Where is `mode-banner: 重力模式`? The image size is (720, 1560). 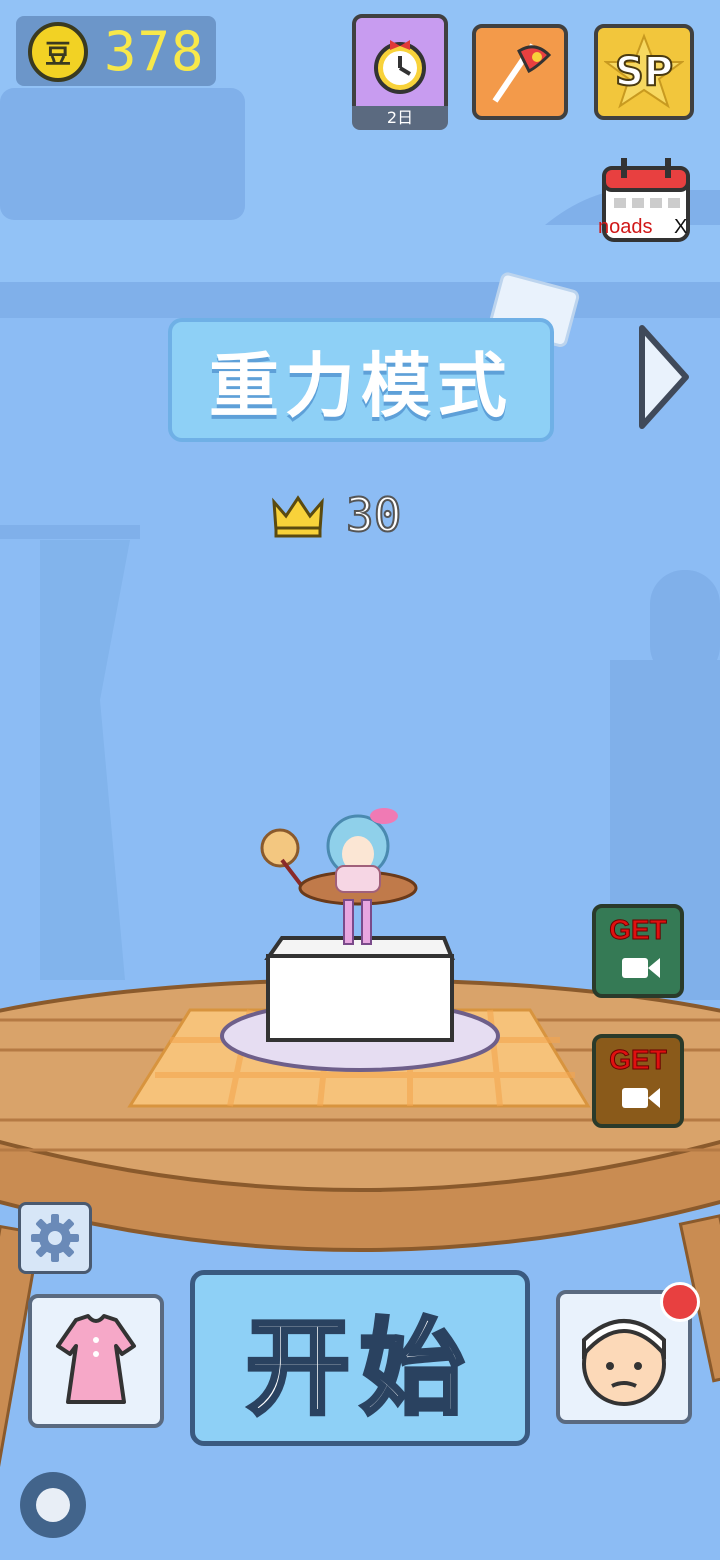
mode-banner: 重力模式 is located at coordinates (361, 380).